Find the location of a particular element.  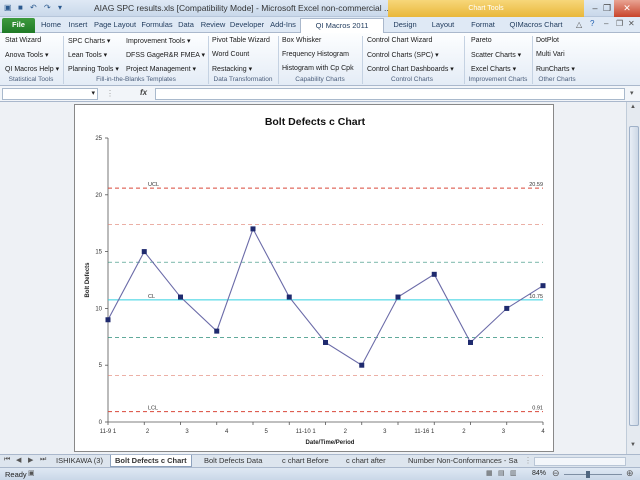

name-box-dropdown-icon: ▾ is located at coordinates (93, 93).